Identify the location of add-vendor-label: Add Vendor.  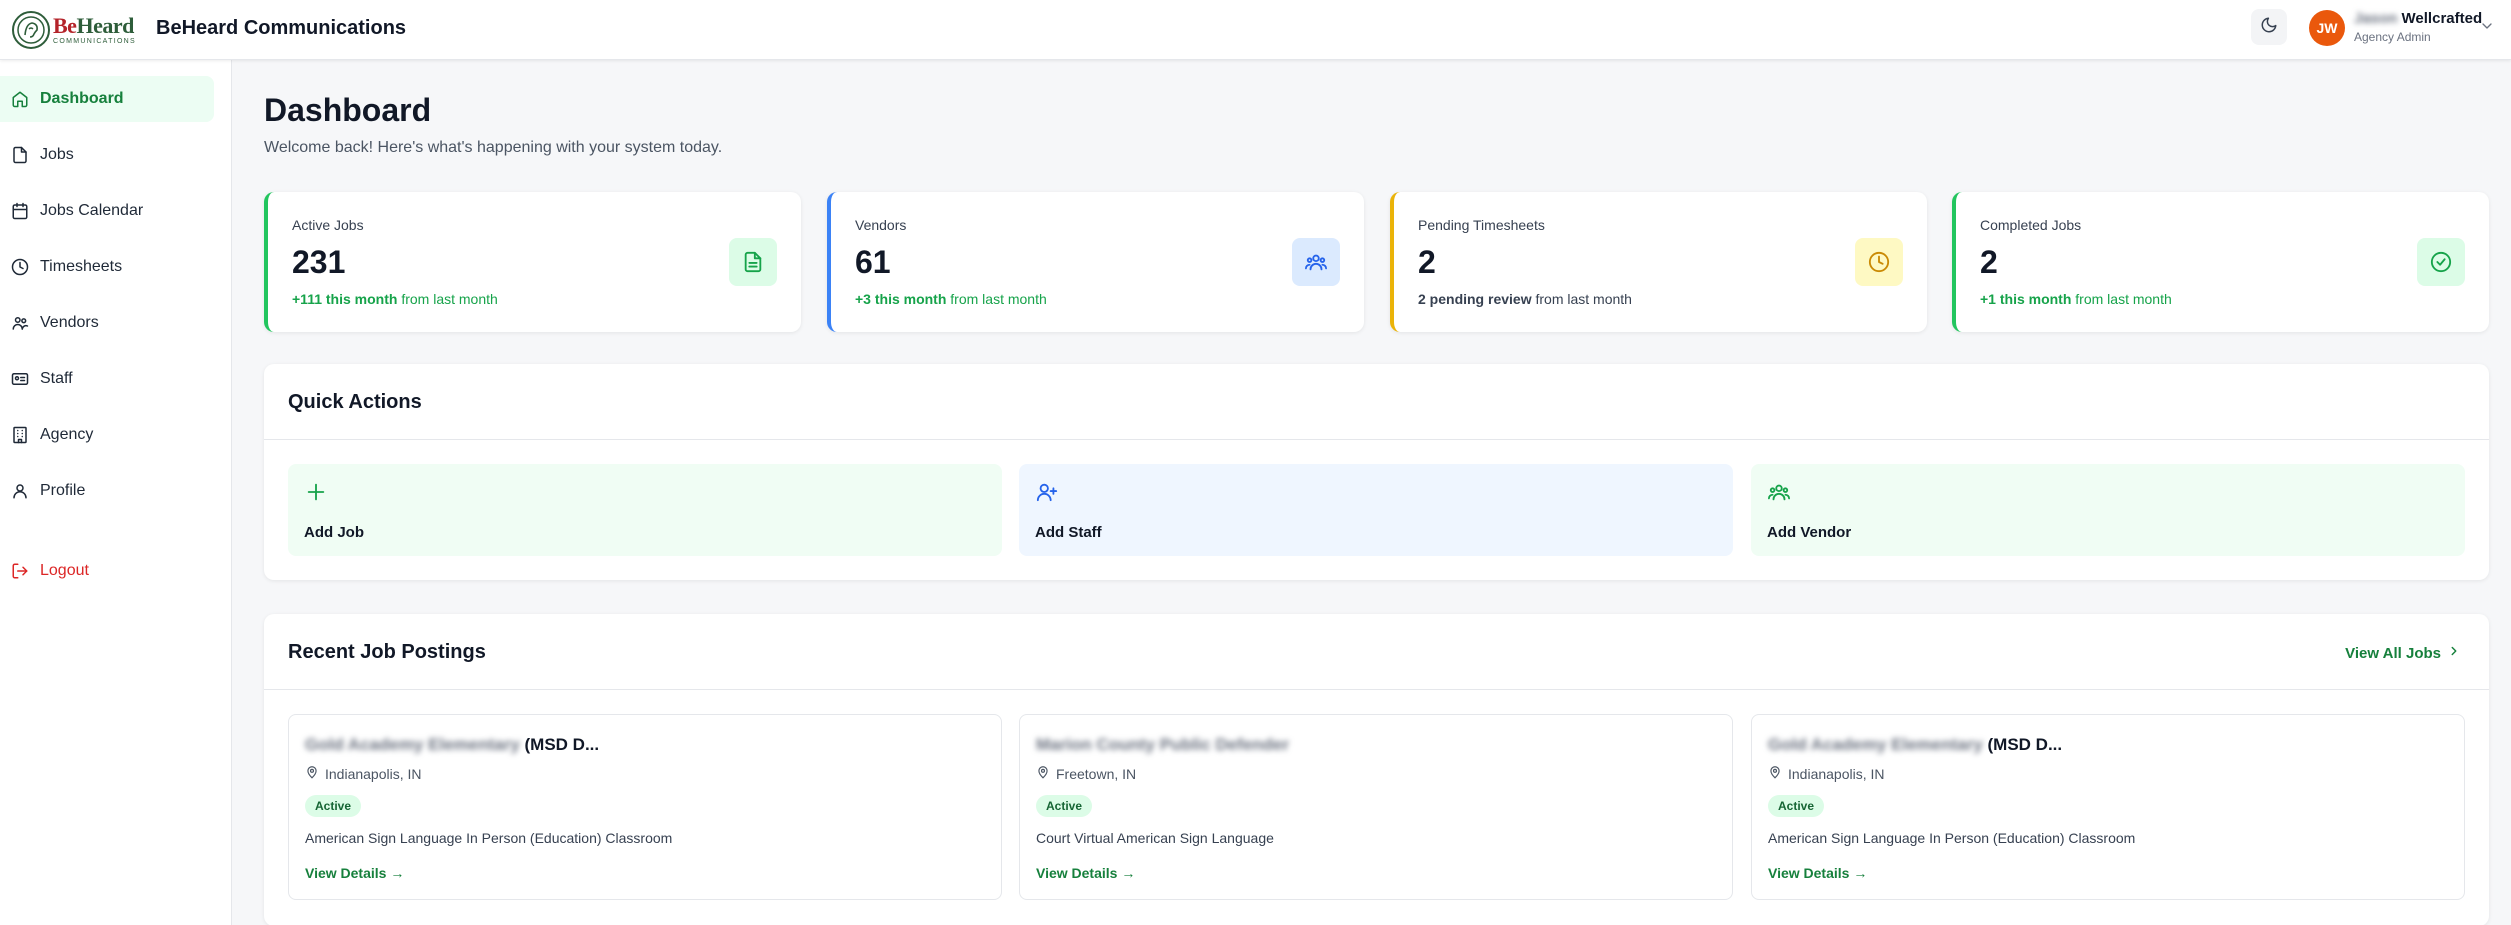
(1809, 532).